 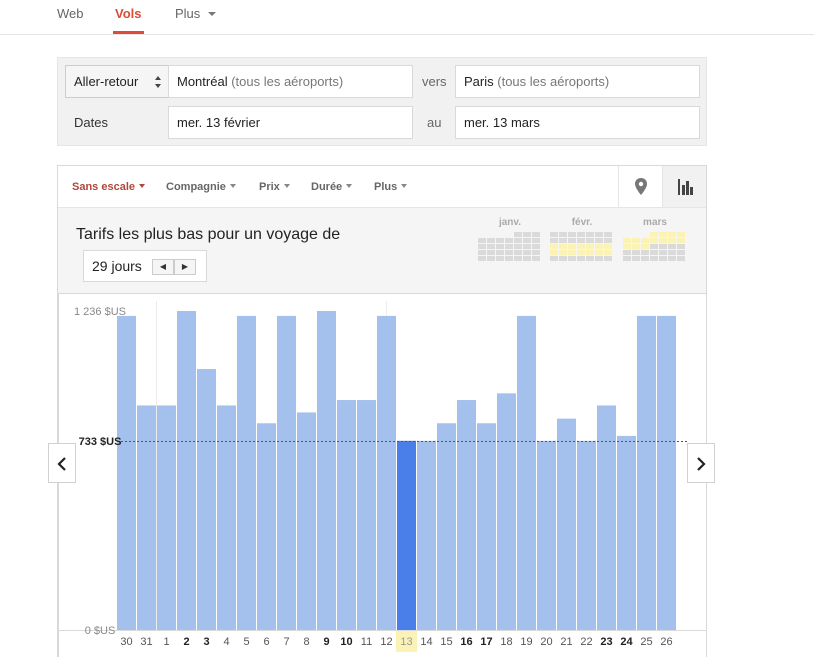 I want to click on increase-length-button: ▶, so click(x=185, y=267).